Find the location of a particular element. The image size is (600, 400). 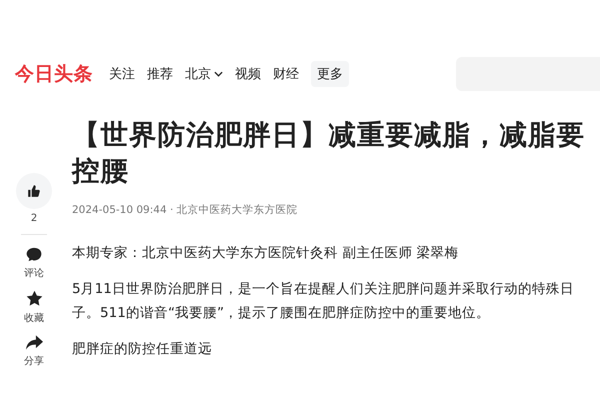

paragraph: 5月11日世界防治肥胖日，是一个旨在提醒人们关注肥胖问题并采取行动的特殊日子。511的谐音“我要腰”，提示了腰围在肥胖症防控中的重要地位。 is located at coordinates (323, 301).